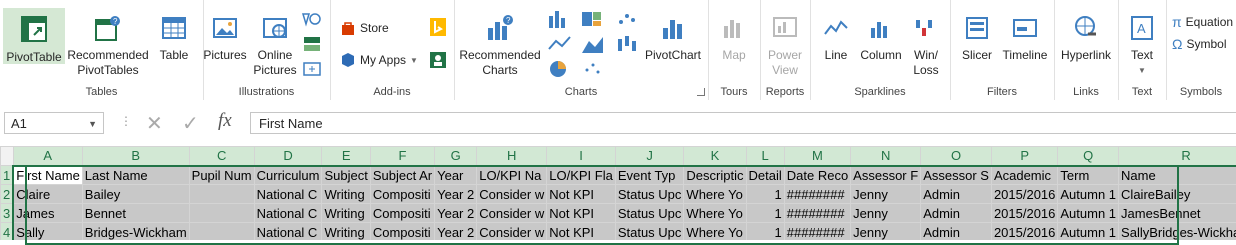  I want to click on column-header: G, so click(456, 156).